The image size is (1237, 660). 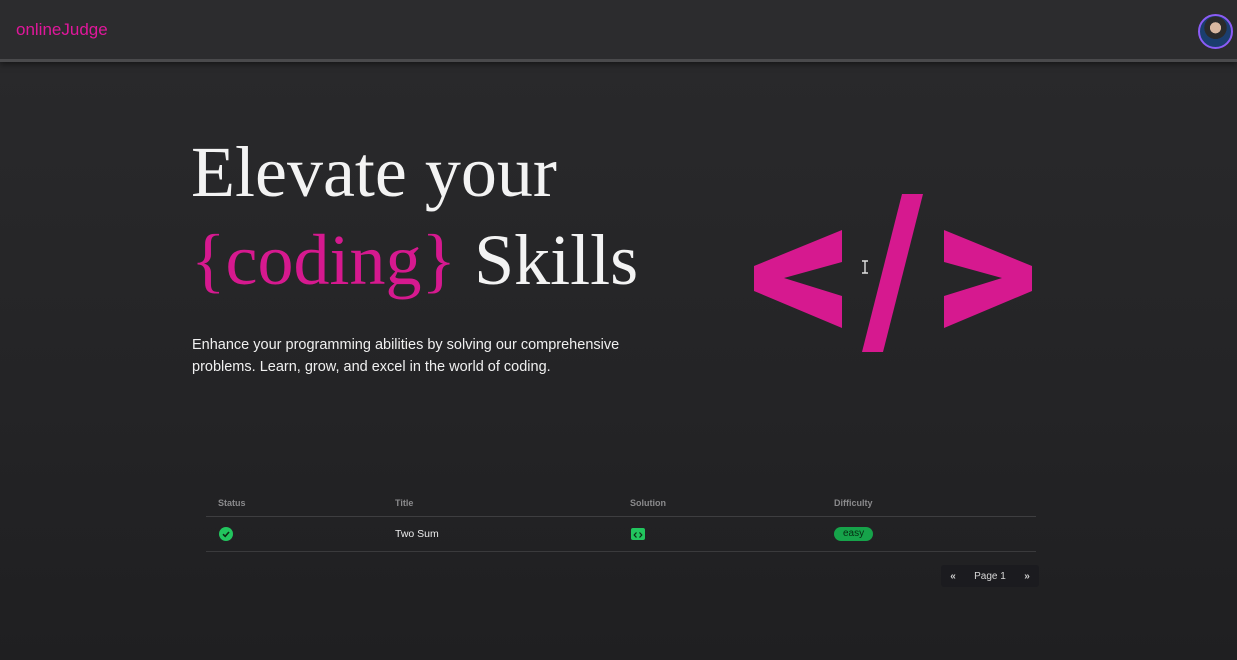 I want to click on hero-title-accent: {coding}, so click(x=324, y=260).